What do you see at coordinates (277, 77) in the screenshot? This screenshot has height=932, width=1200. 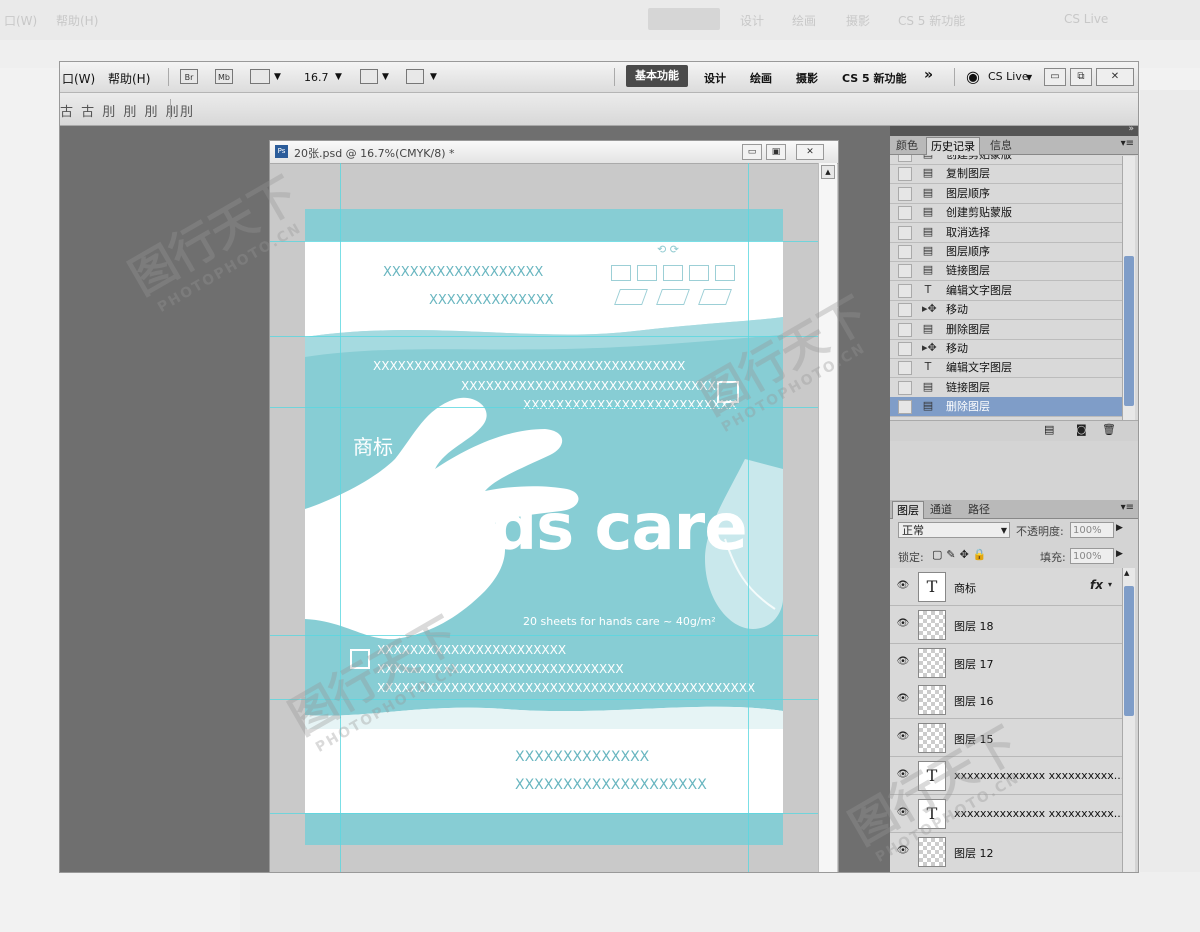 I see `view-extras-dropdown-icon: ▼` at bounding box center [277, 77].